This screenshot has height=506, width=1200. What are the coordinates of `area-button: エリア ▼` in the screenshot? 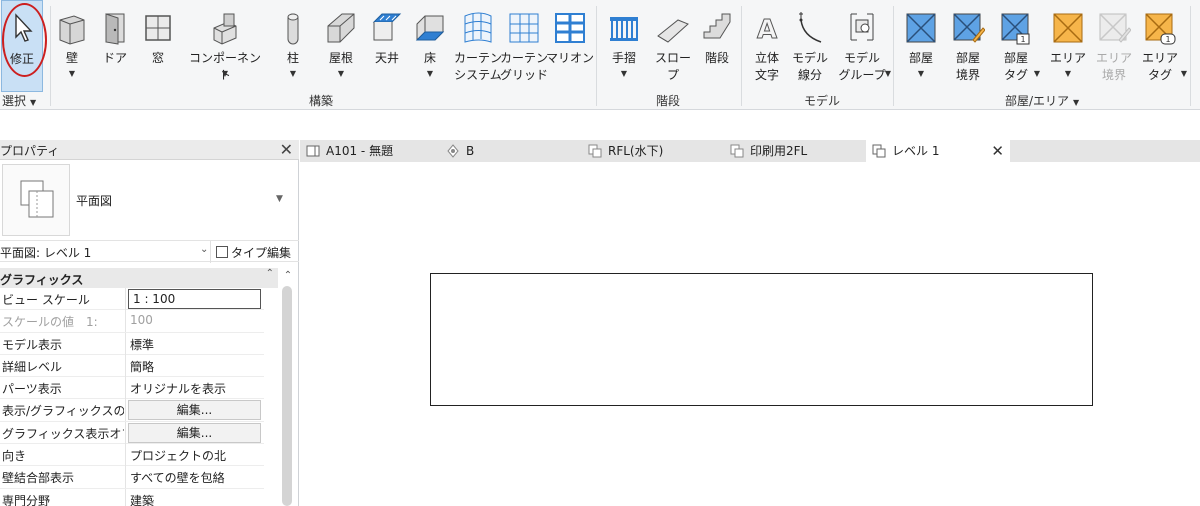 It's located at (1068, 46).